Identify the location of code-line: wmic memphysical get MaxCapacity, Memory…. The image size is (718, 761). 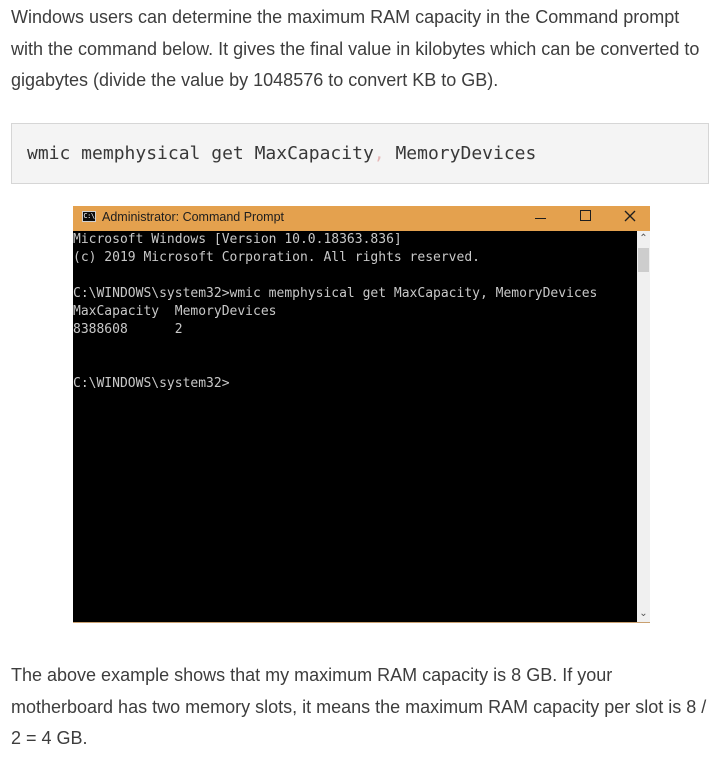
(281, 153).